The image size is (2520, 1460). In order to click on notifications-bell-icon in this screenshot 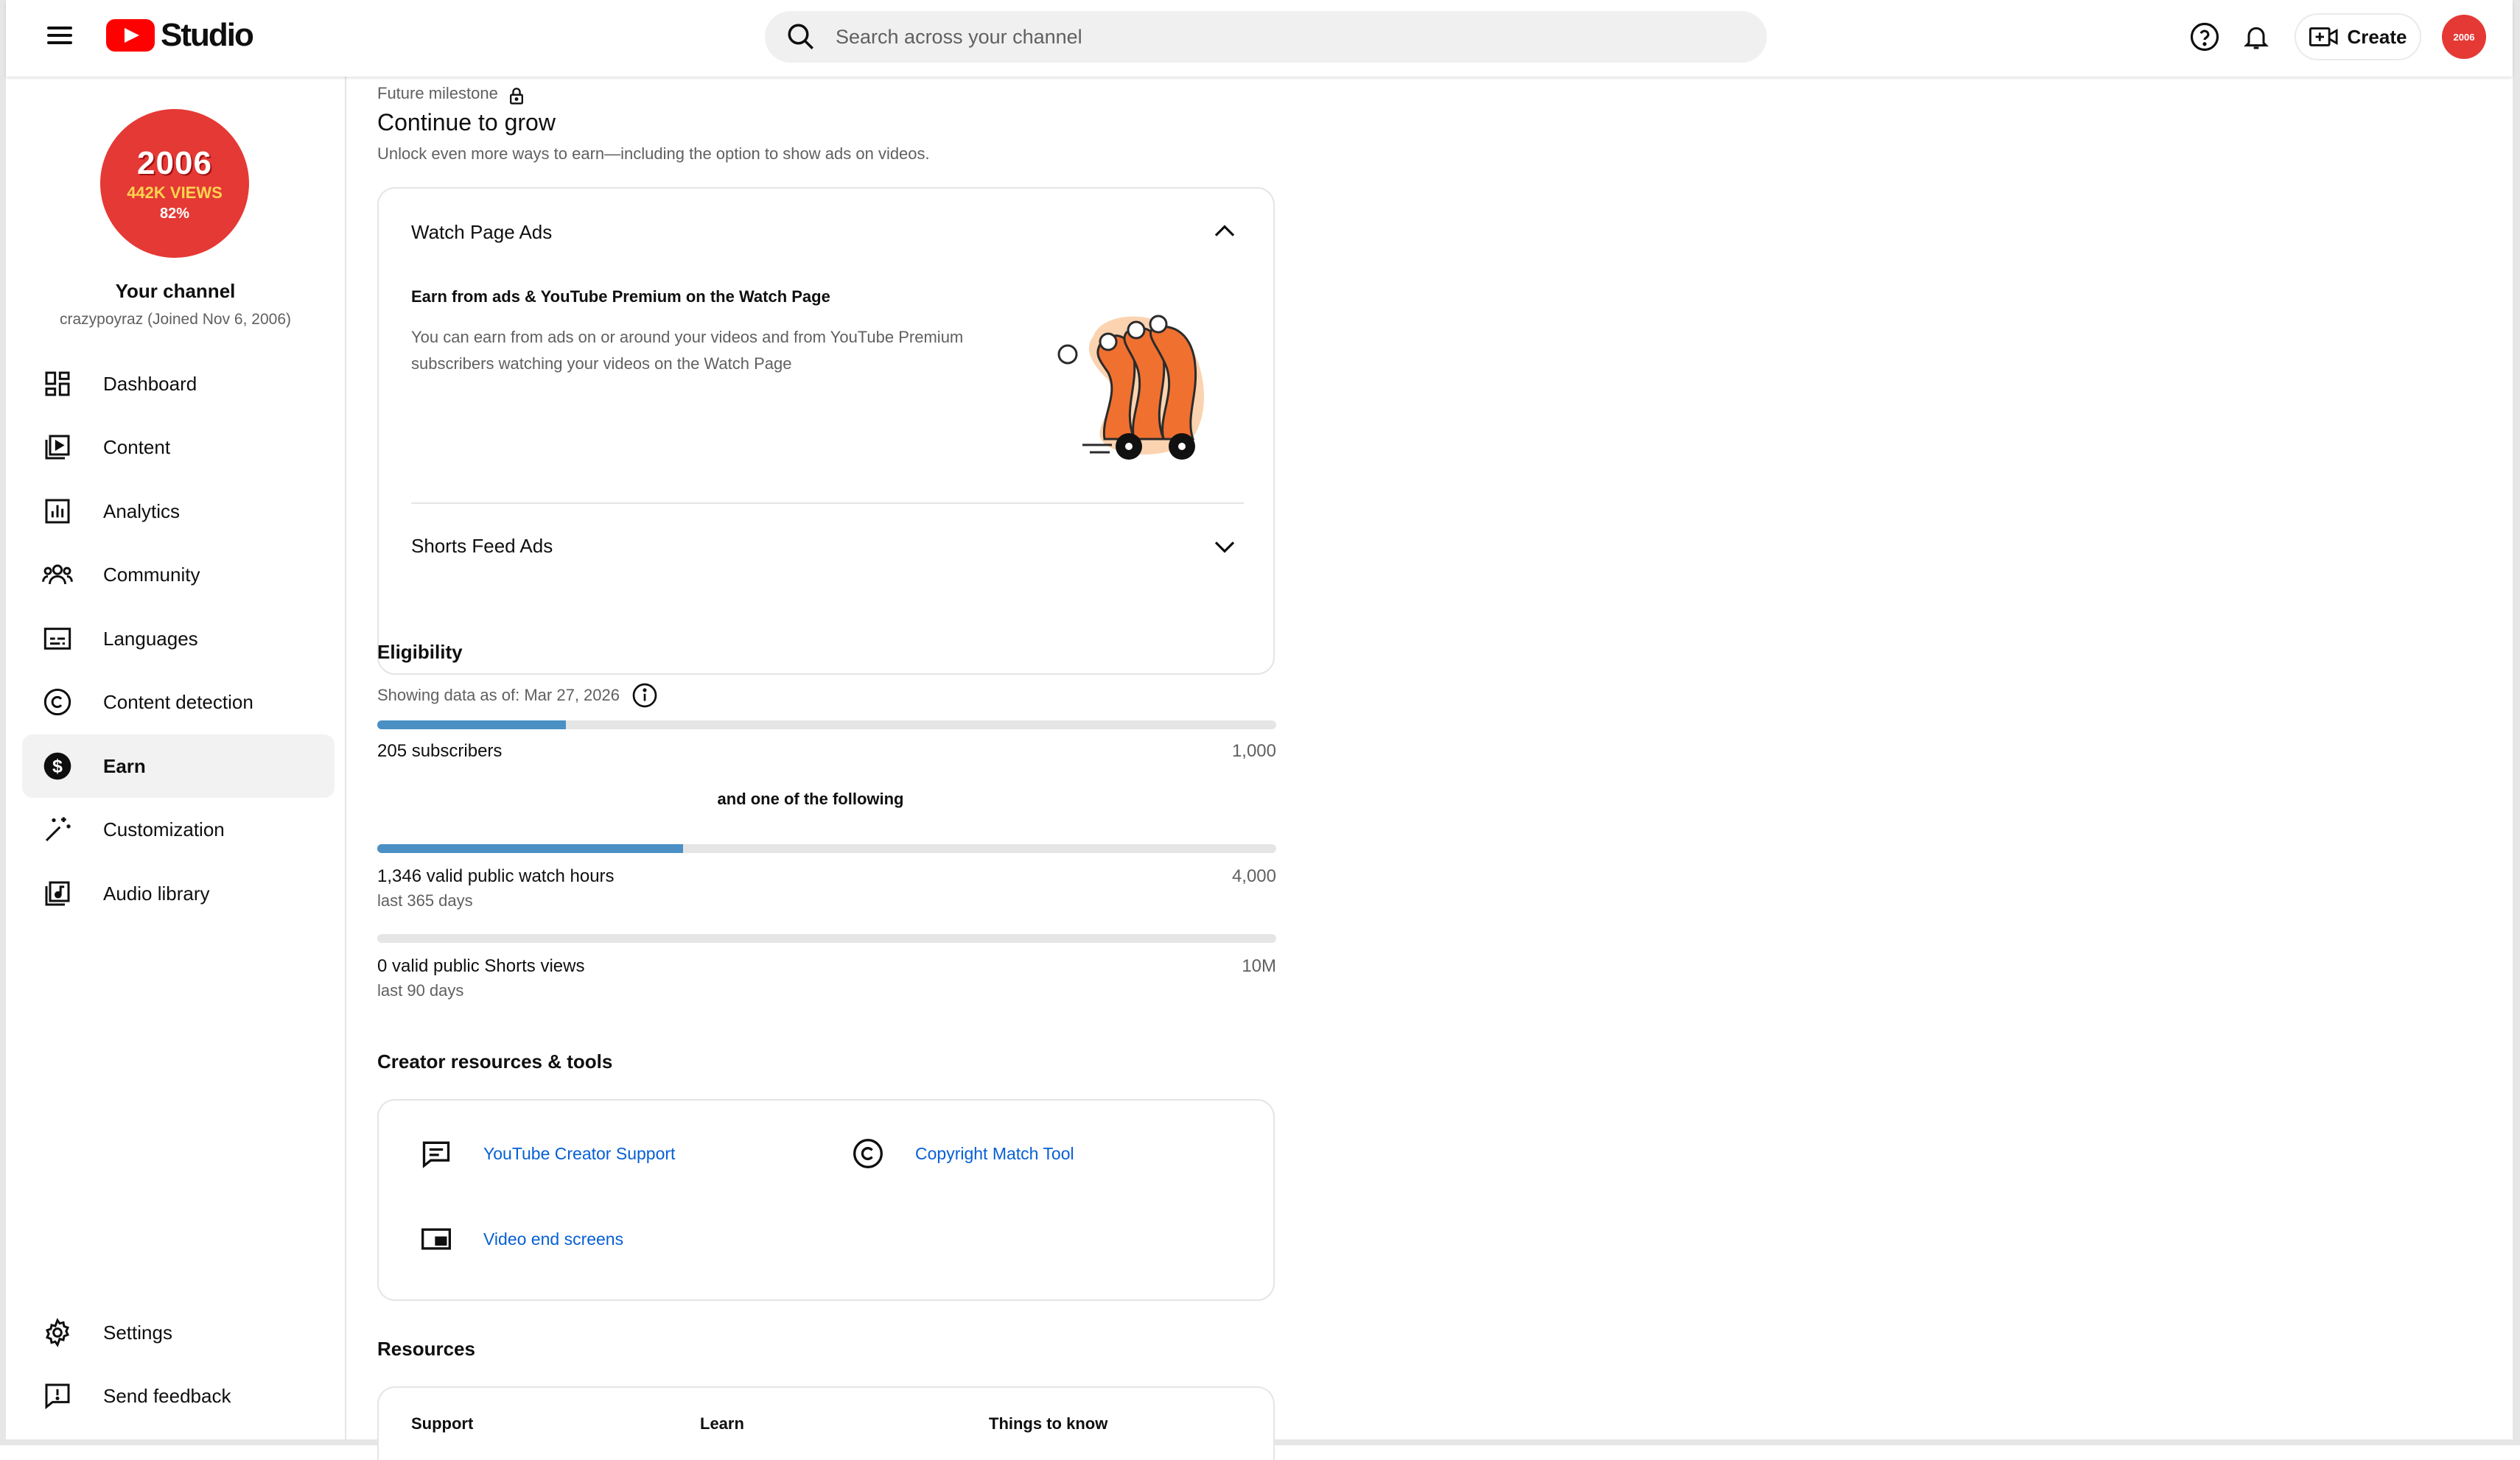, I will do `click(2256, 37)`.